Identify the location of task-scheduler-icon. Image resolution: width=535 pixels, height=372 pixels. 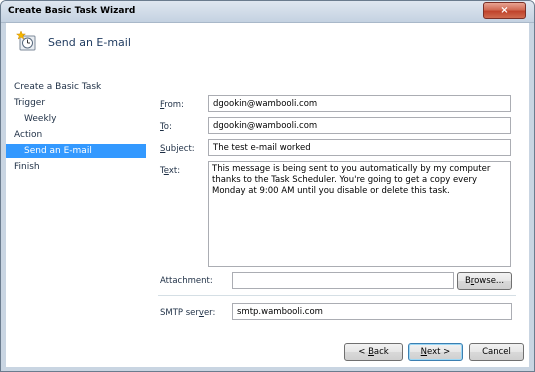
(26, 40).